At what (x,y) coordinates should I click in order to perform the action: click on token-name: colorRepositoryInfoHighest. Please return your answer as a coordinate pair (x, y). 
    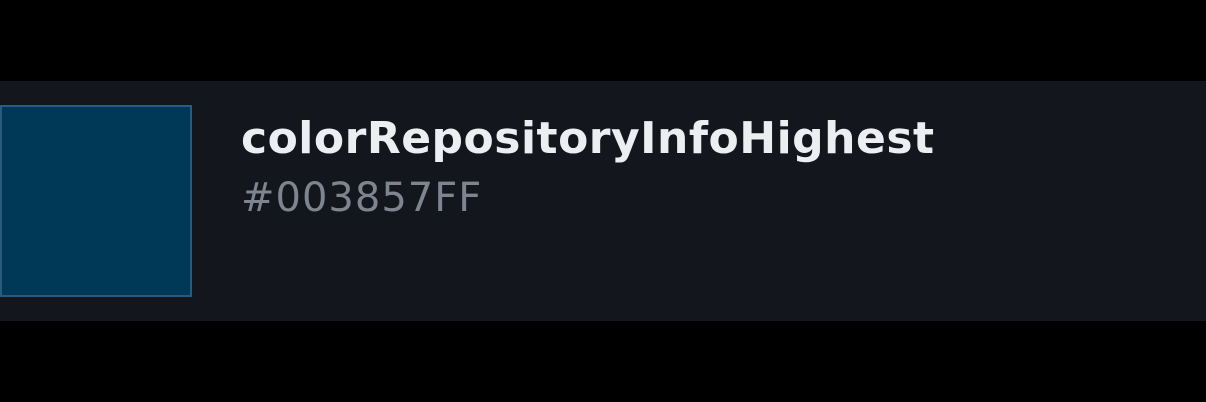
    Looking at the image, I should click on (588, 138).